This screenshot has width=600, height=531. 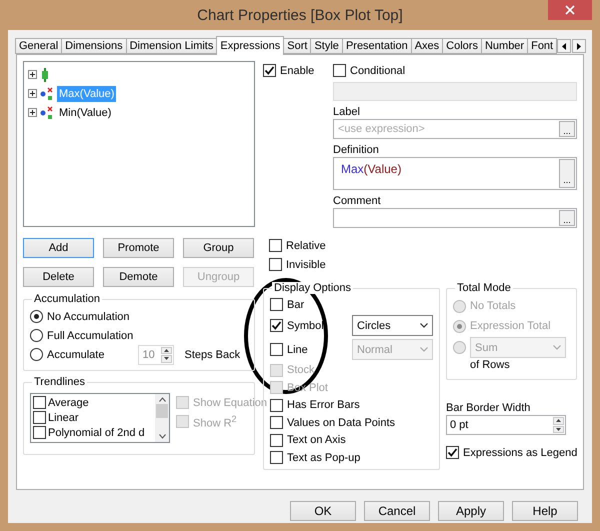 What do you see at coordinates (306, 264) in the screenshot?
I see `checkbox-label: Invisible` at bounding box center [306, 264].